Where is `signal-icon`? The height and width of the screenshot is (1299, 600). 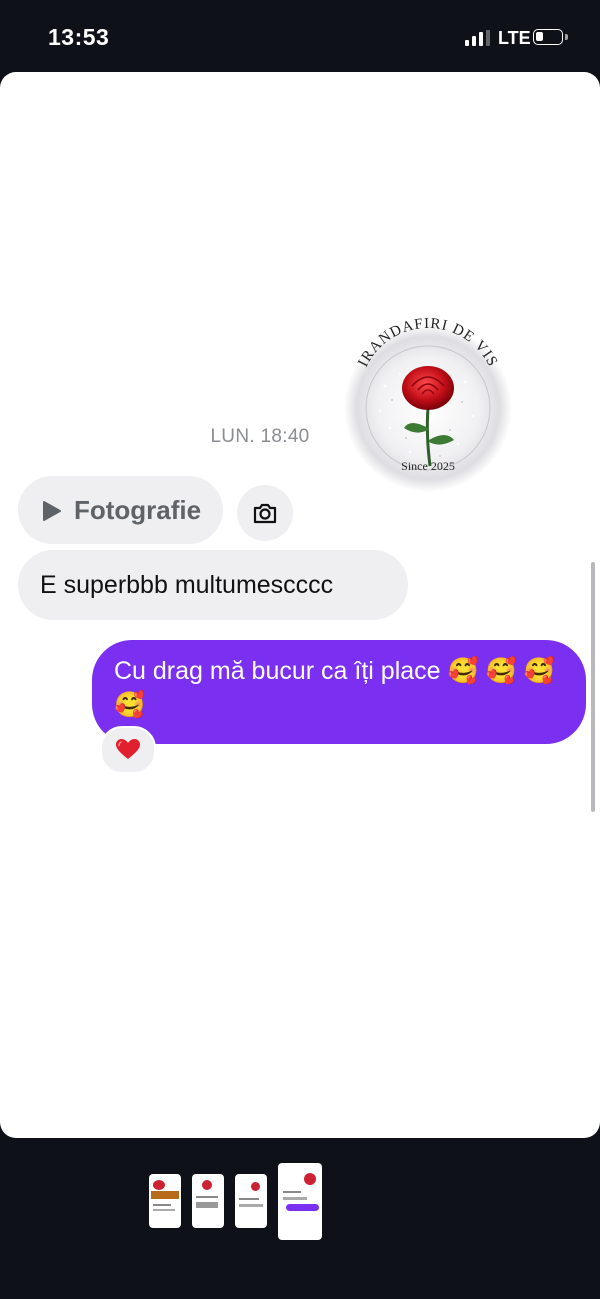 signal-icon is located at coordinates (478, 38).